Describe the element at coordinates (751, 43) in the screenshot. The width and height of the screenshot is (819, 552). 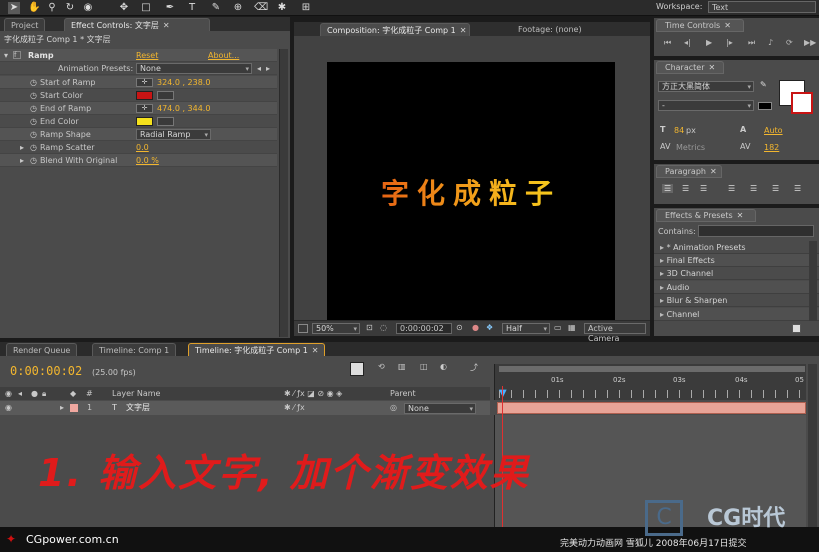
I see `last-frame-icon: ⏭` at that location.